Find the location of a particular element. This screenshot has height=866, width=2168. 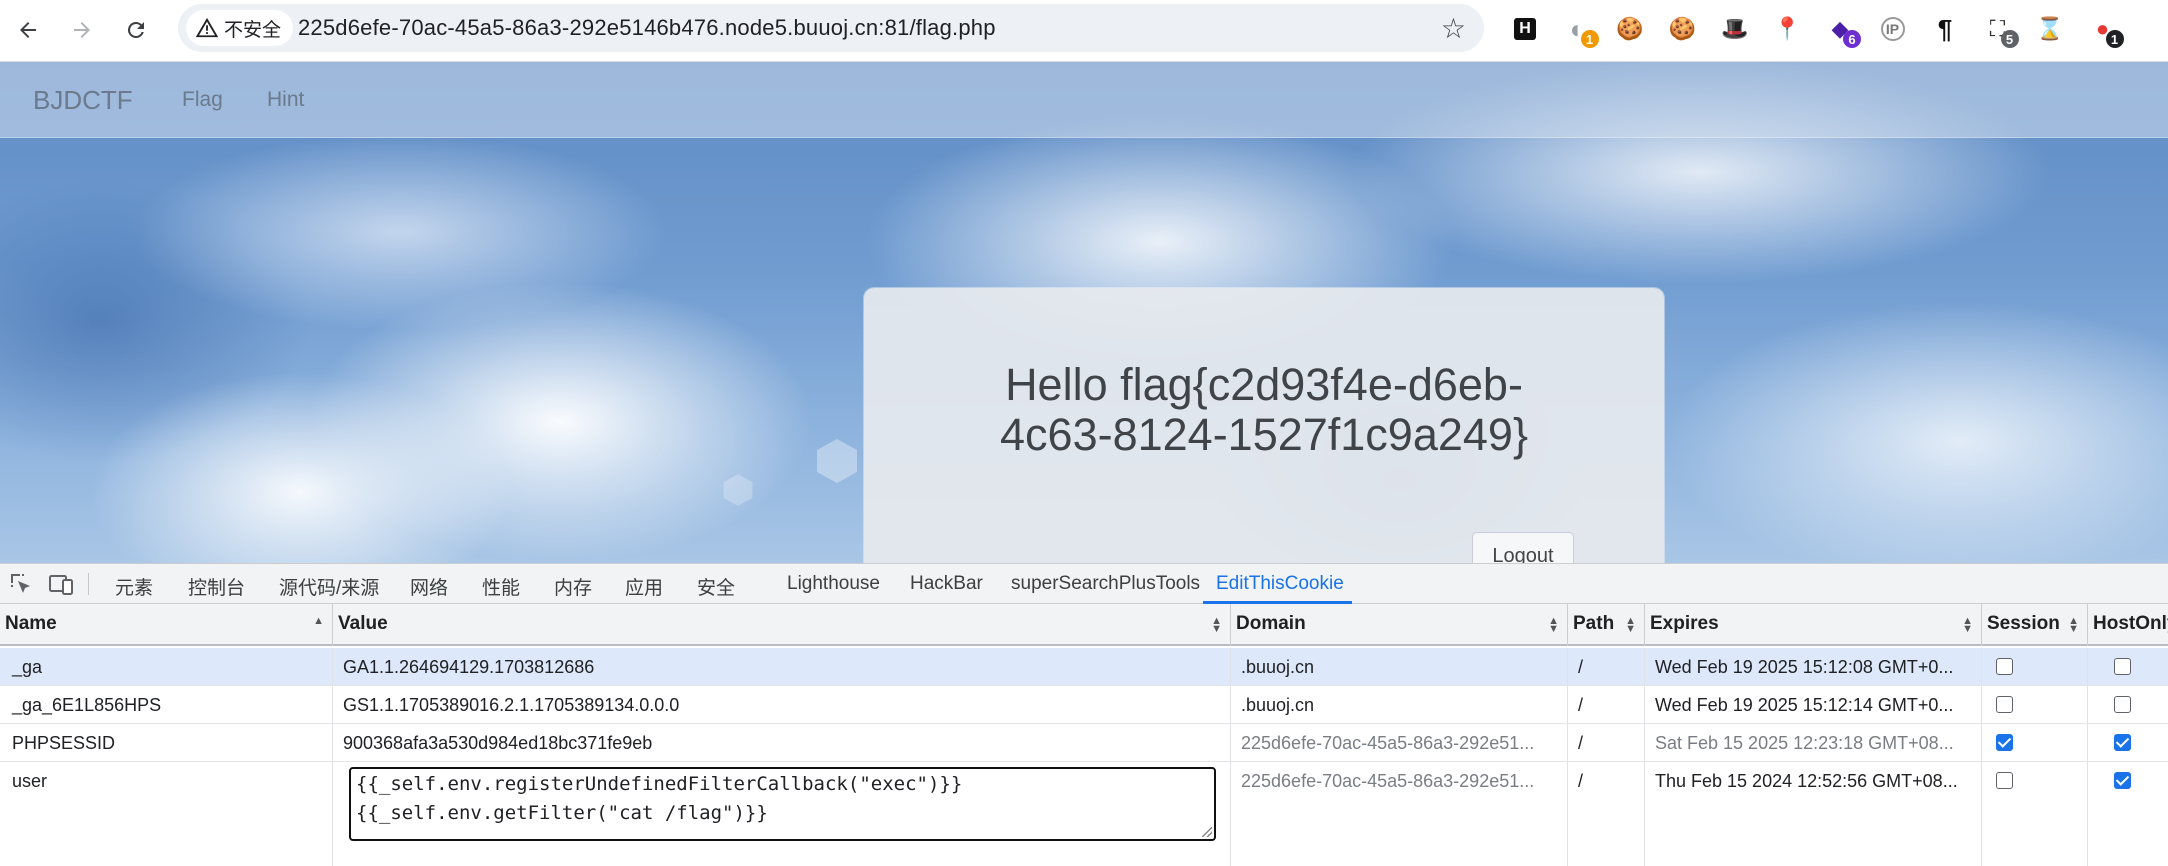

cookie-value-cell: 900368afa3a530d984ed18bc371fe9eb is located at coordinates (782, 742).